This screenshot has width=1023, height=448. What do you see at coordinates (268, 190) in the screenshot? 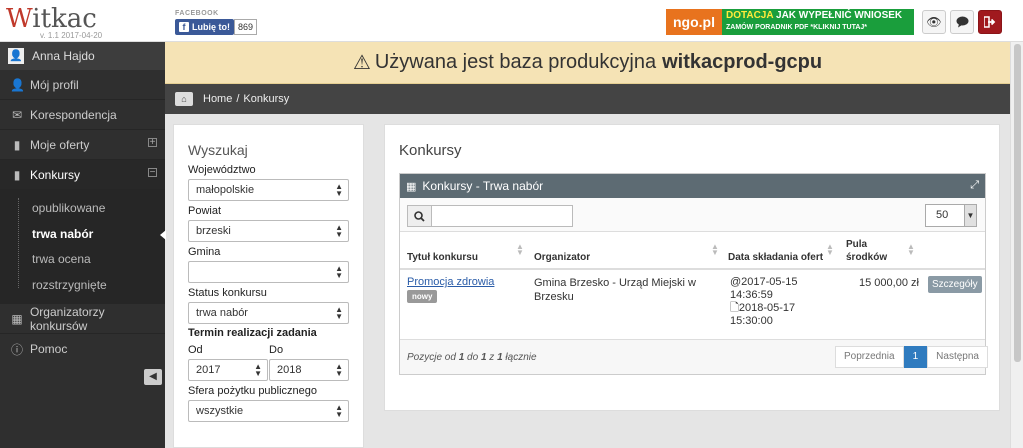
I see `voivodeship-select: małopolskie ▲ ▼` at bounding box center [268, 190].